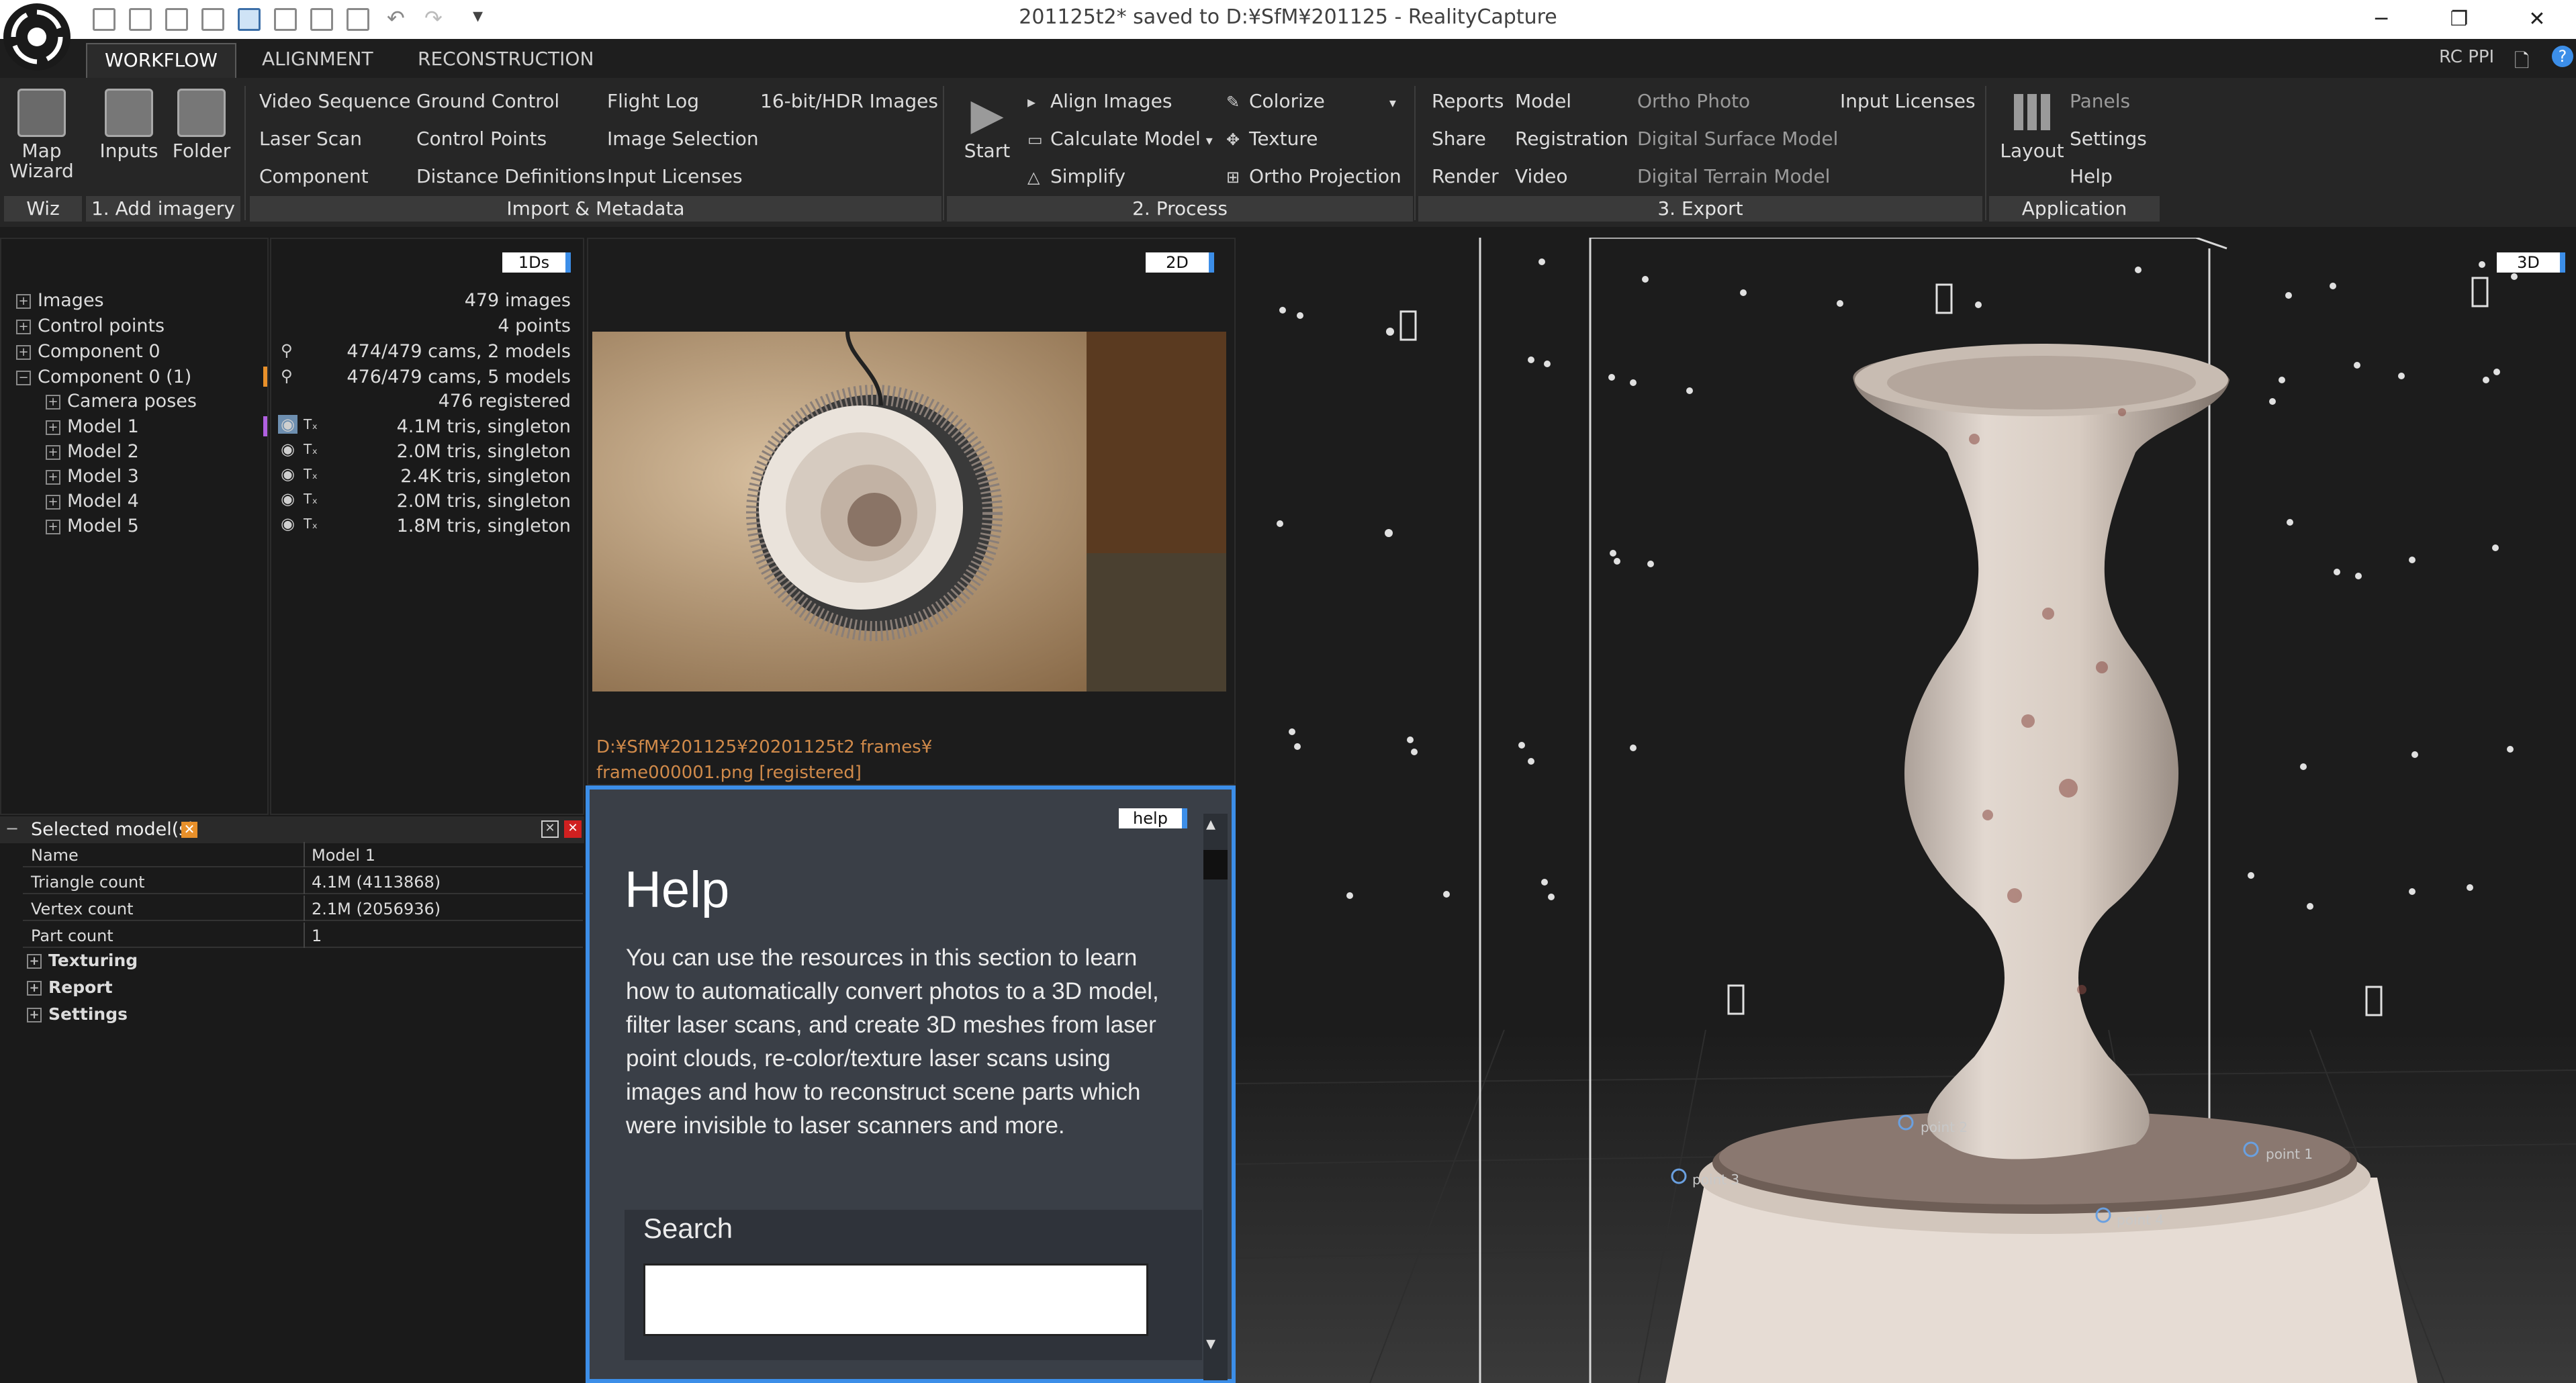 Image resolution: width=2576 pixels, height=1383 pixels. Describe the element at coordinates (2459, 19) in the screenshot. I see `restore-button: ❐` at that location.